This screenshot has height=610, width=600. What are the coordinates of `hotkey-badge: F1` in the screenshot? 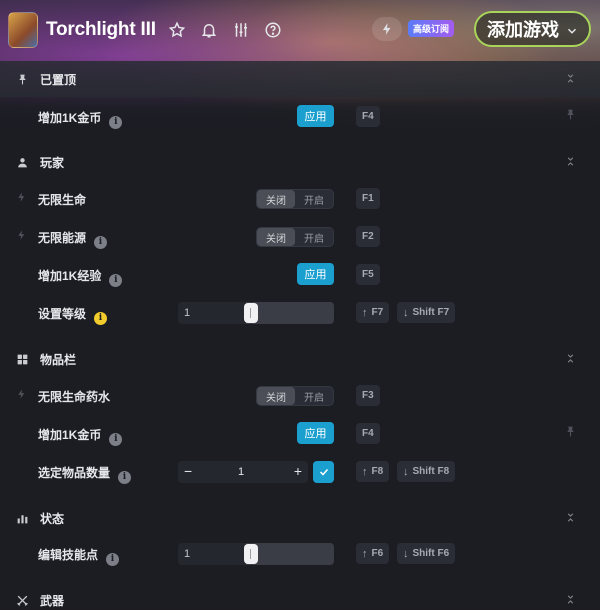 It's located at (368, 198).